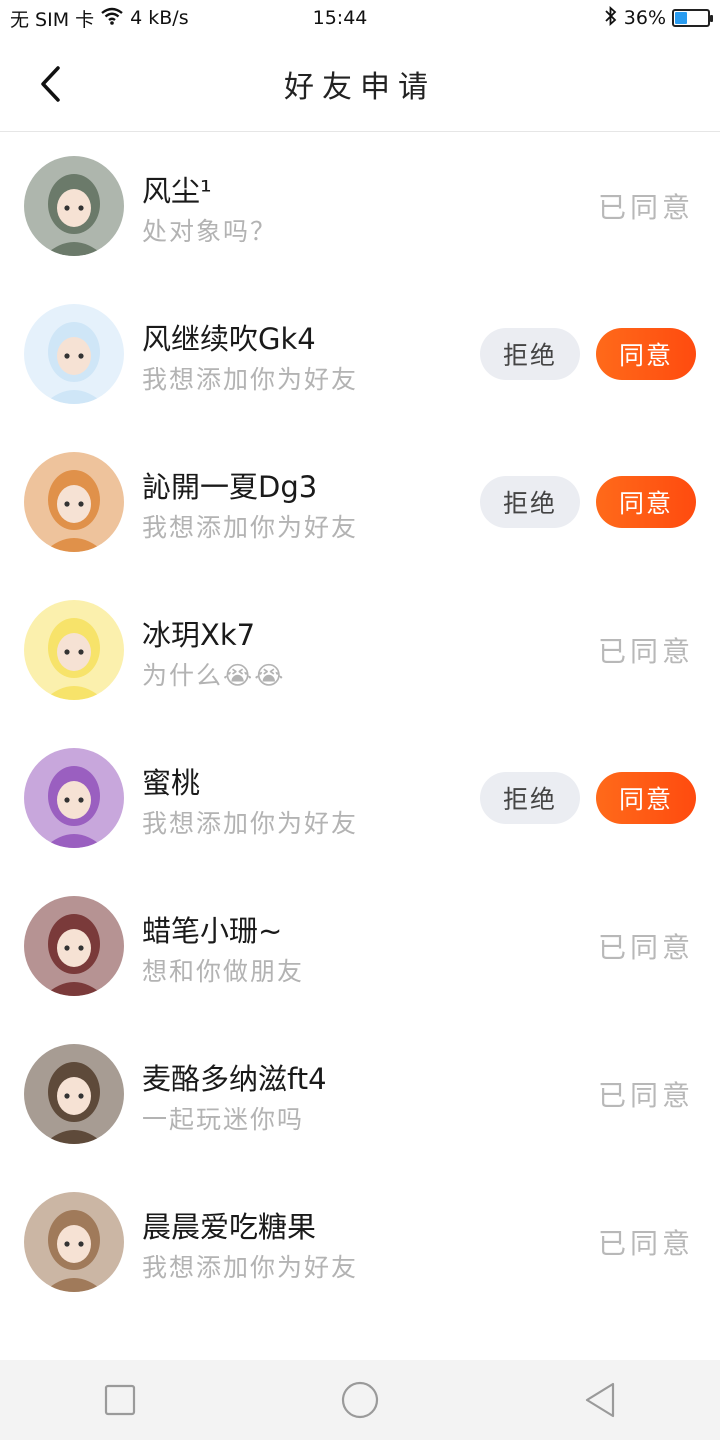  Describe the element at coordinates (360, 354) in the screenshot. I see `request-row: 风继续吹Gk4 我想添加你为好友 拒绝 同意` at that location.